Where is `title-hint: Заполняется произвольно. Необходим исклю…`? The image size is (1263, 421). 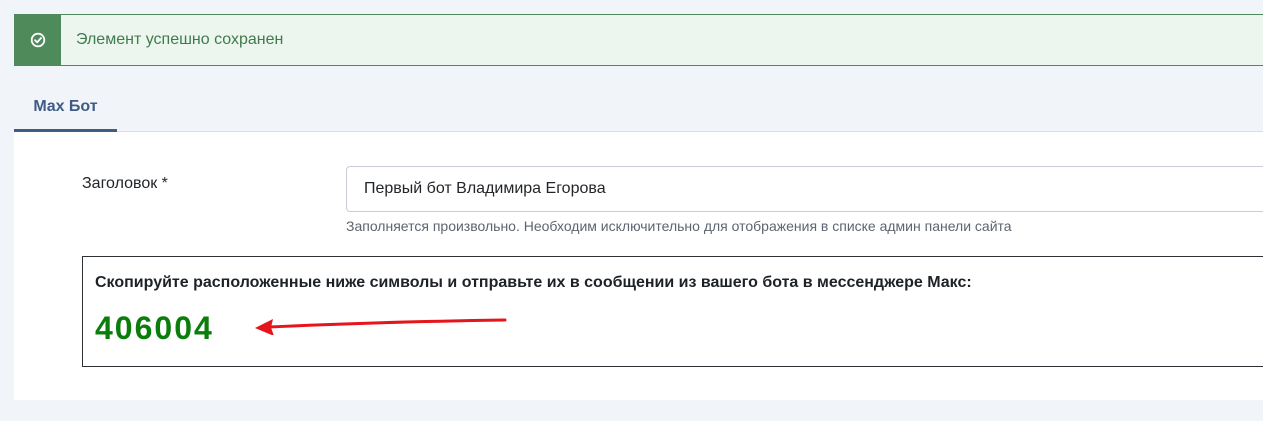
title-hint: Заполняется произвольно. Необходим исклю… is located at coordinates (679, 226).